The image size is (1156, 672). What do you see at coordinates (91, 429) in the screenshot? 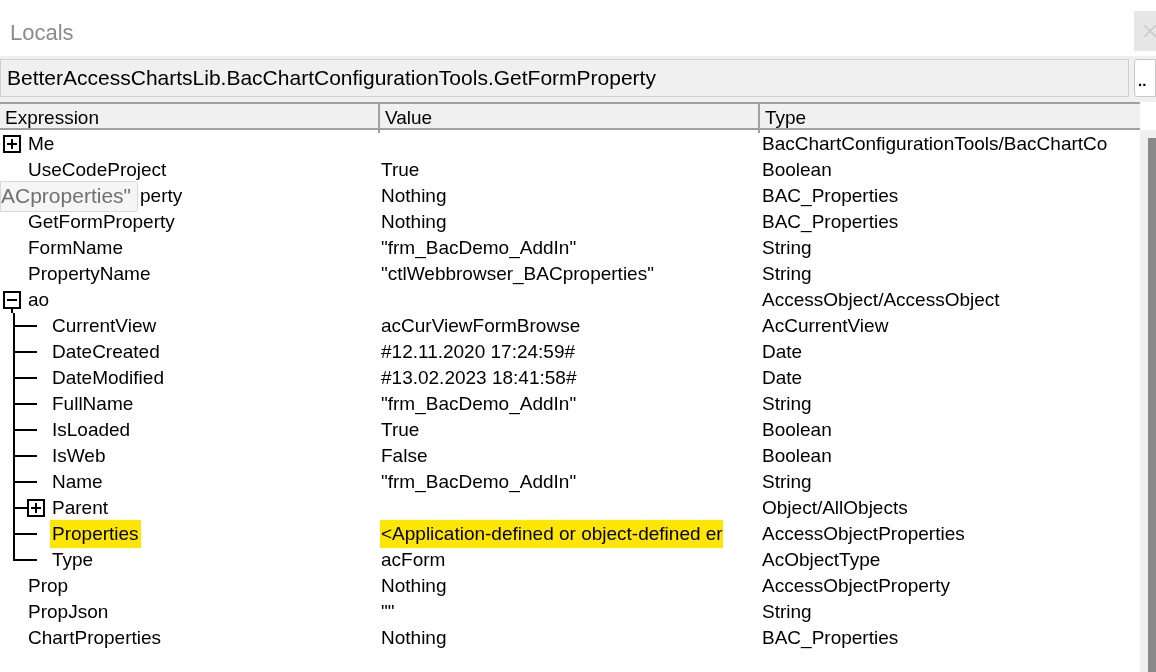
I see `expression-cell-text: IsLoaded` at bounding box center [91, 429].